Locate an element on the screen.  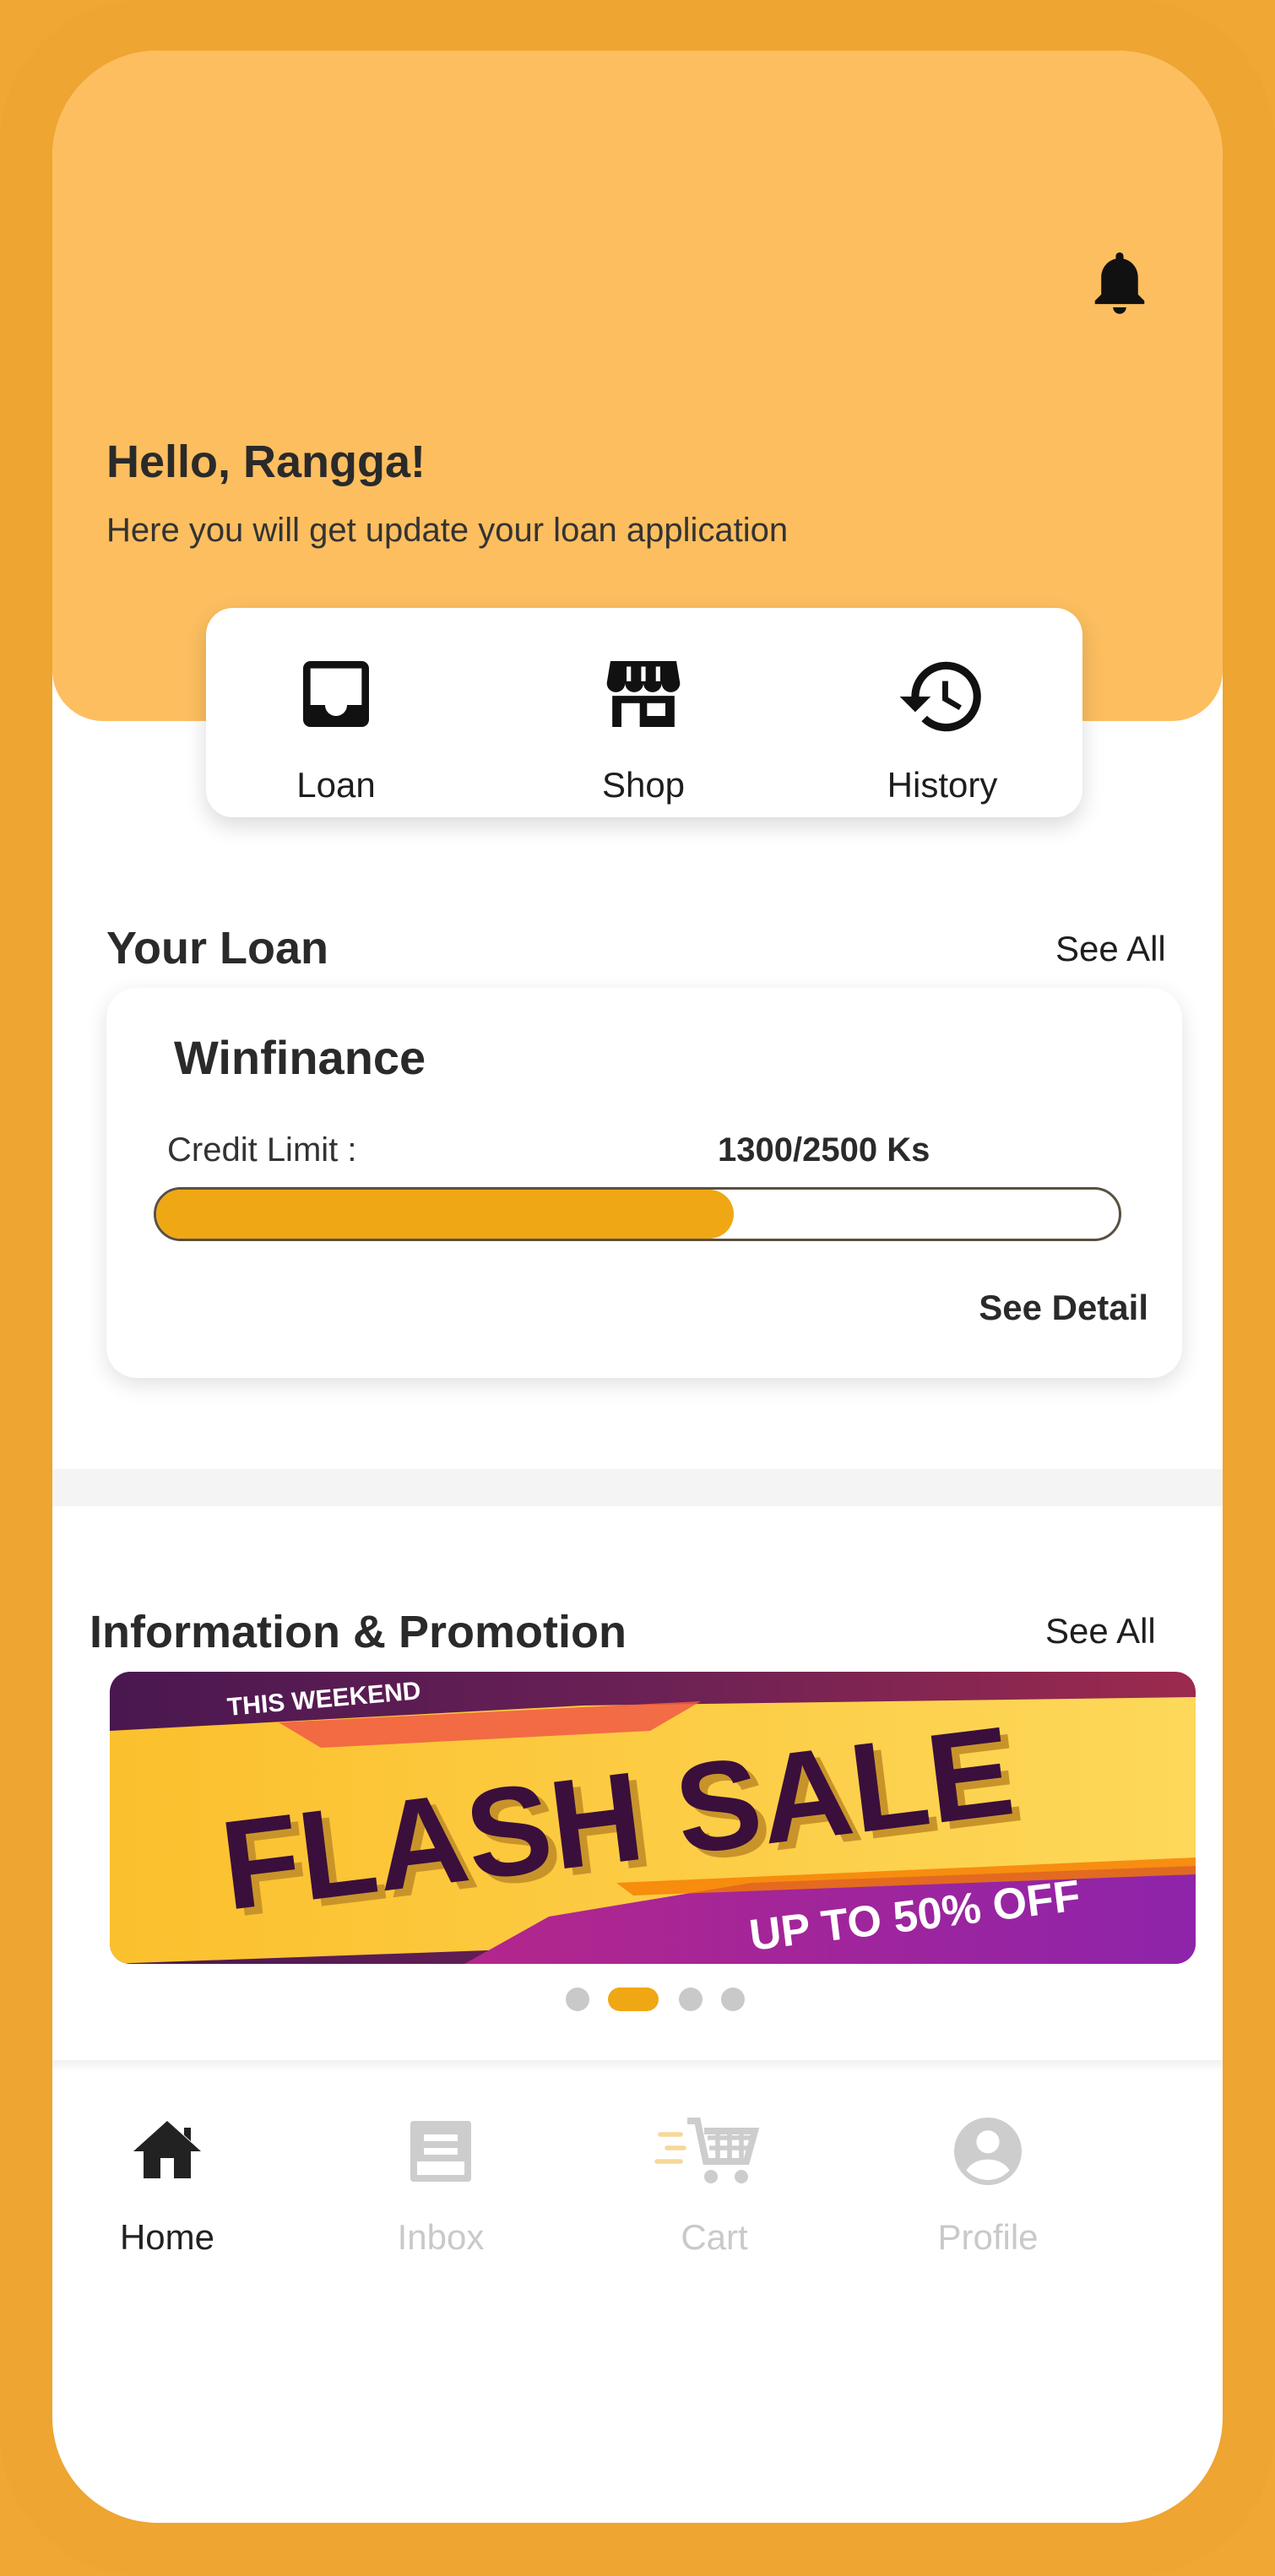
history-clock-icon is located at coordinates (940, 696).